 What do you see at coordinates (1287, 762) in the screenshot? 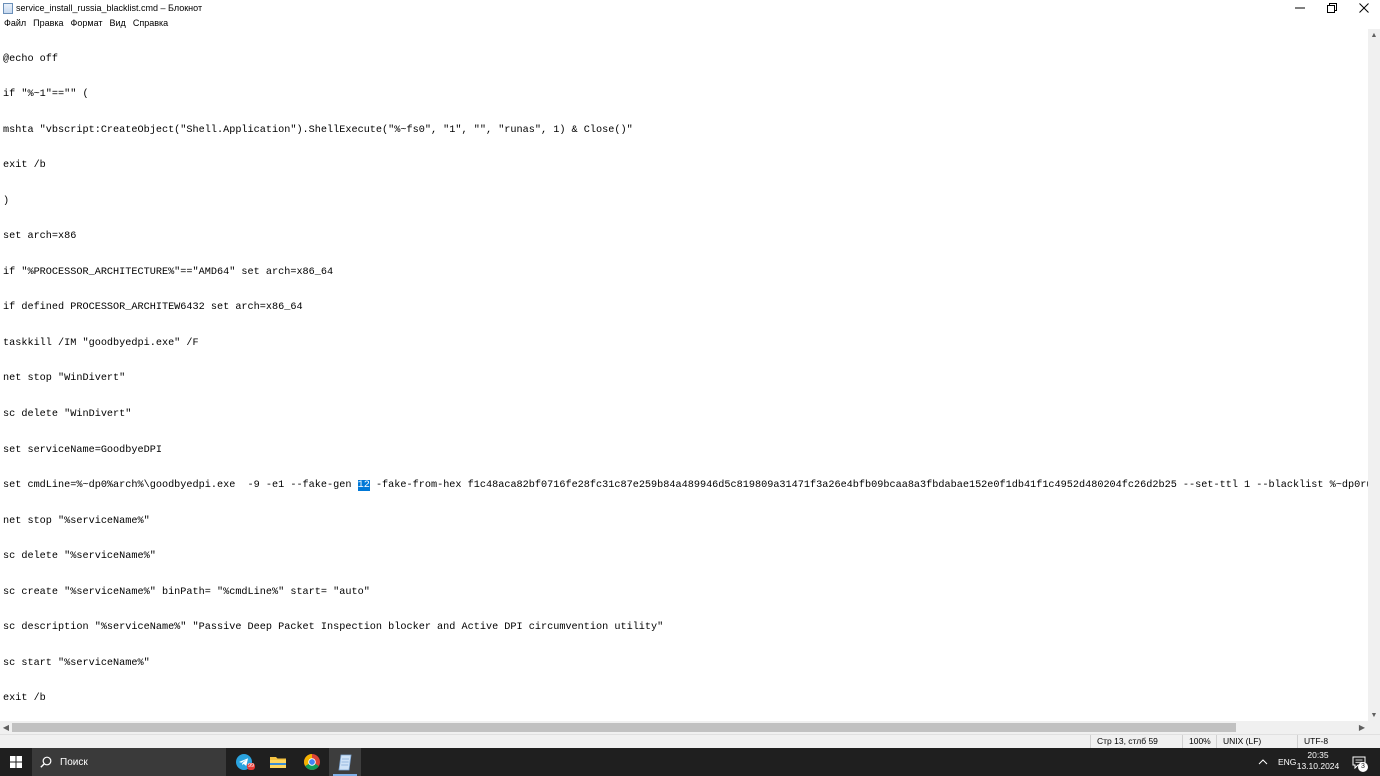
I see `language-indicator: ENG` at bounding box center [1287, 762].